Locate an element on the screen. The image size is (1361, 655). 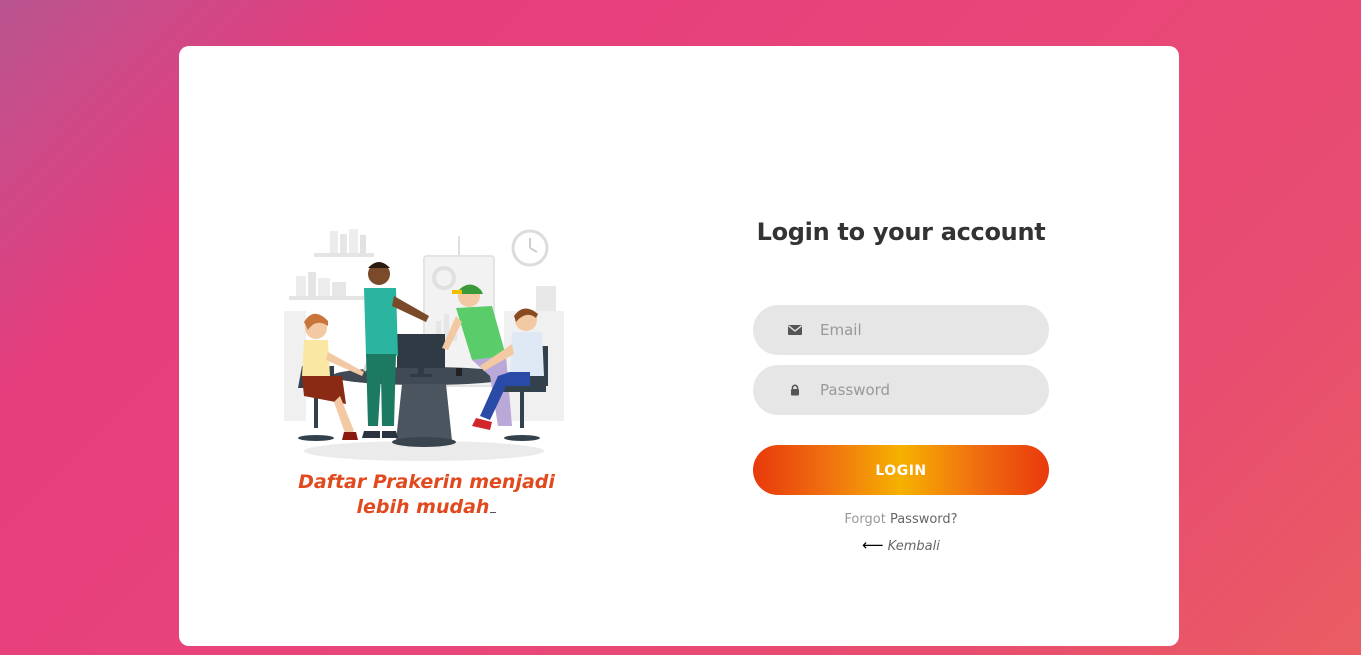
wall-clock is located at coordinates (530, 248).